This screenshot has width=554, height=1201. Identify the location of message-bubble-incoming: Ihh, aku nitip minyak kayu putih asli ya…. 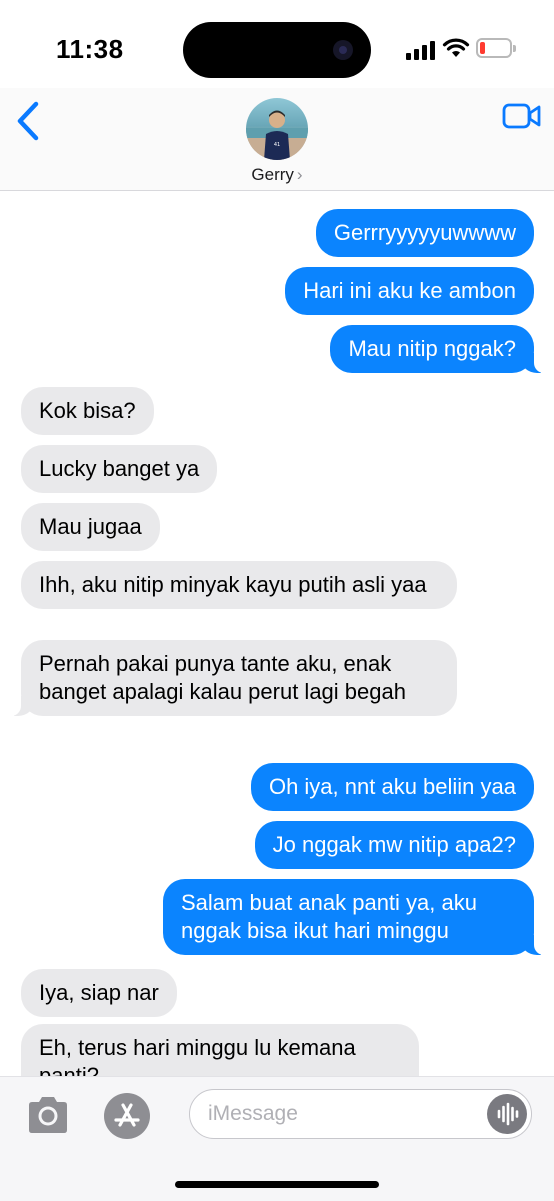
(239, 585).